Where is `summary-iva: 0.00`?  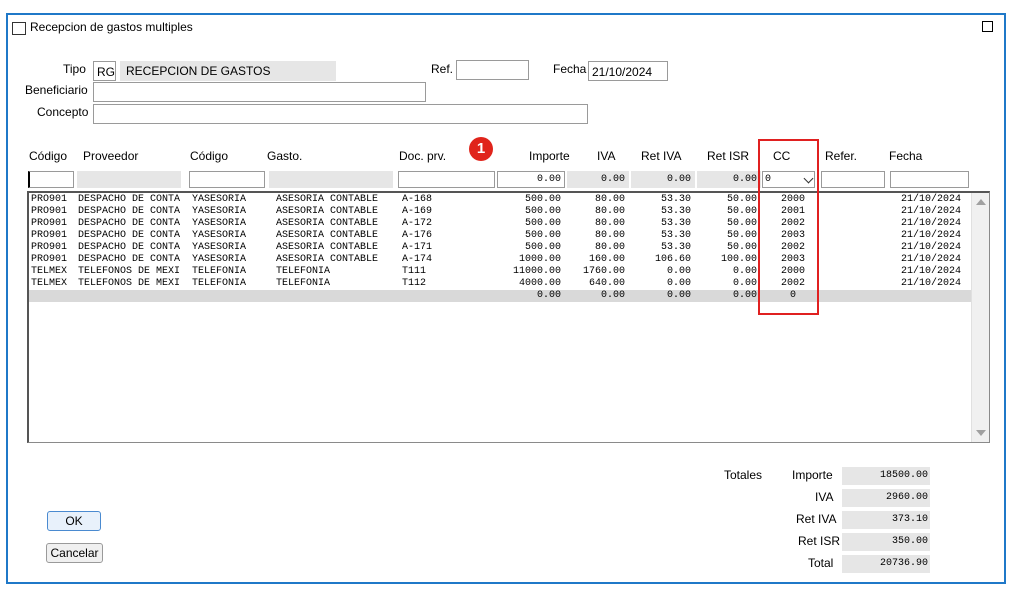 summary-iva: 0.00 is located at coordinates (612, 295).